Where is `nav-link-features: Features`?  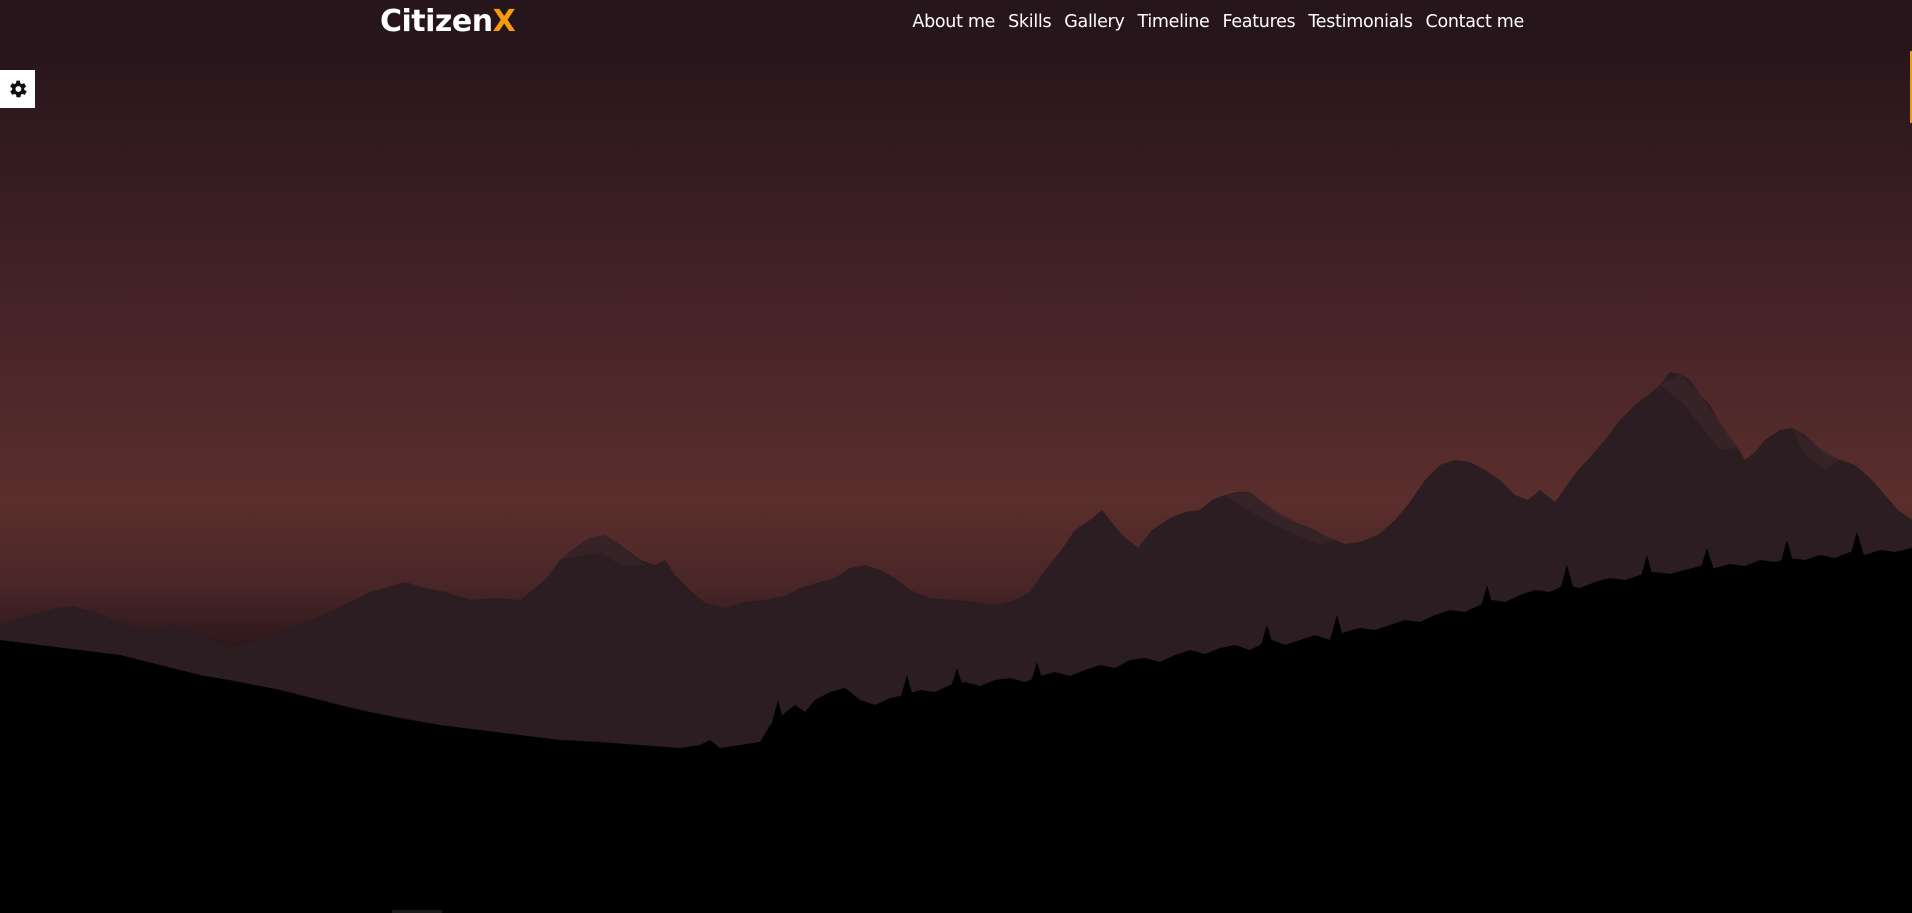 nav-link-features: Features is located at coordinates (1259, 22).